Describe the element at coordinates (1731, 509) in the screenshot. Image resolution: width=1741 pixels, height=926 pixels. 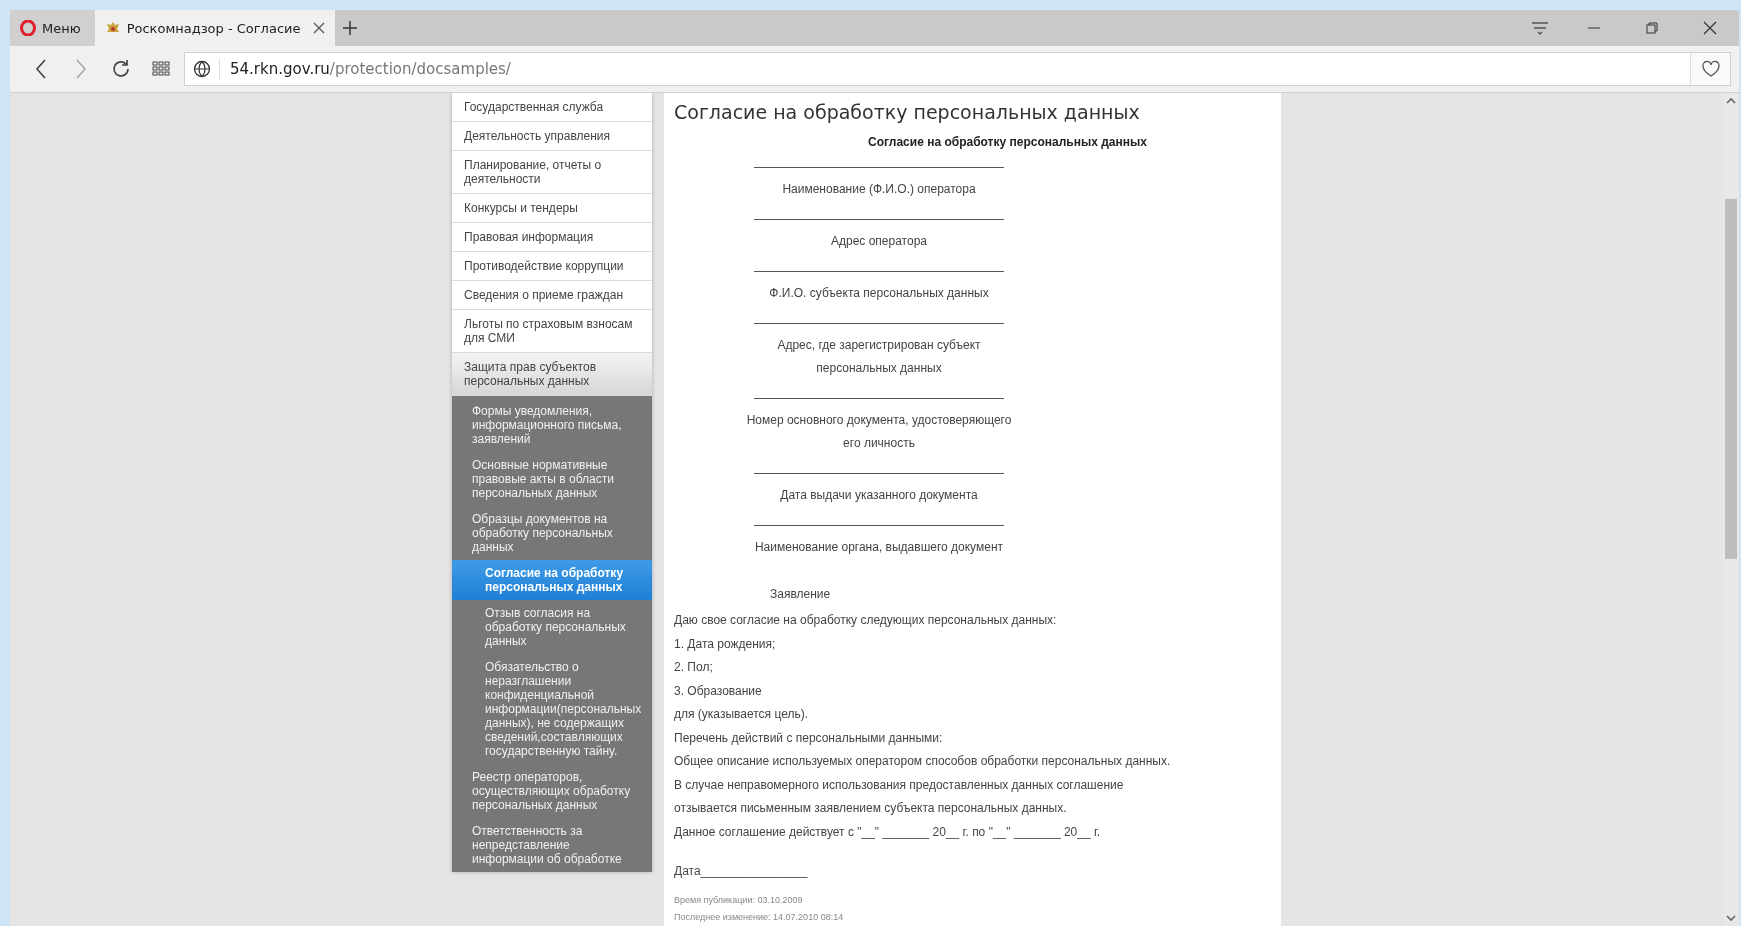
I see `scrollbar` at that location.